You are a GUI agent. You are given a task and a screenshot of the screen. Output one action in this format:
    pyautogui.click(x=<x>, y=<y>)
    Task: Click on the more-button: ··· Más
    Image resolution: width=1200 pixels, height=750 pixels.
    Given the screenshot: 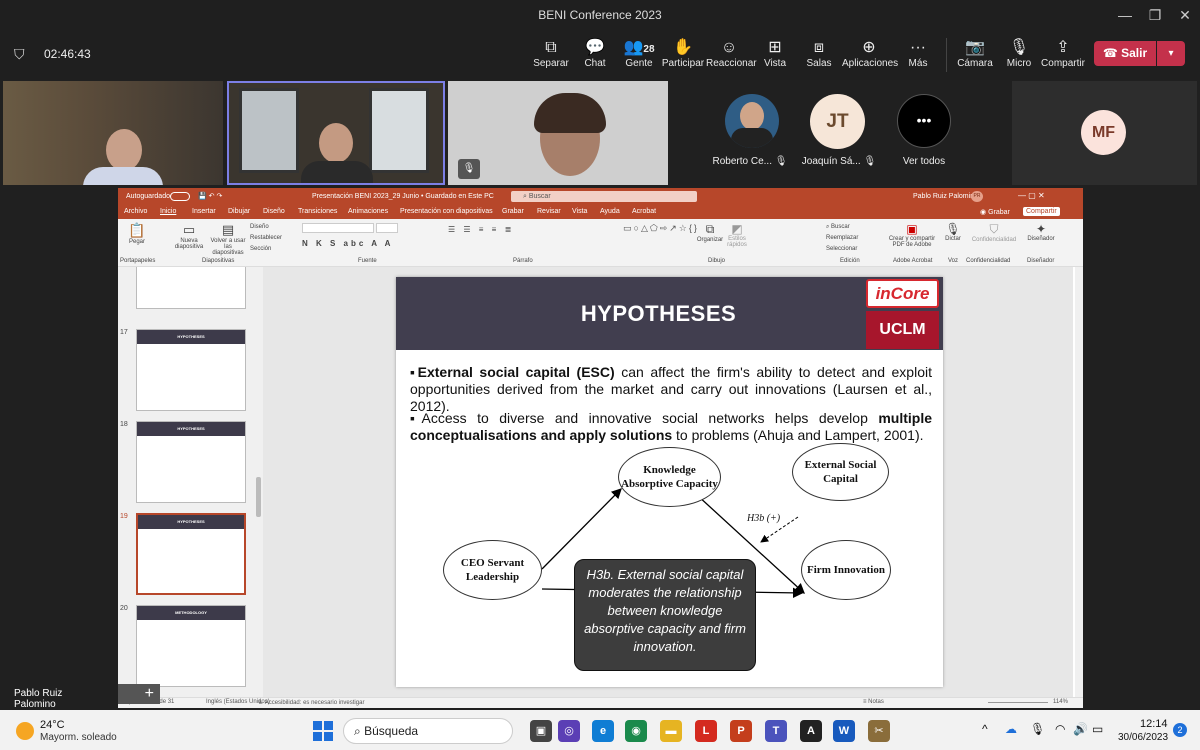 What is the action you would take?
    pyautogui.click(x=918, y=53)
    